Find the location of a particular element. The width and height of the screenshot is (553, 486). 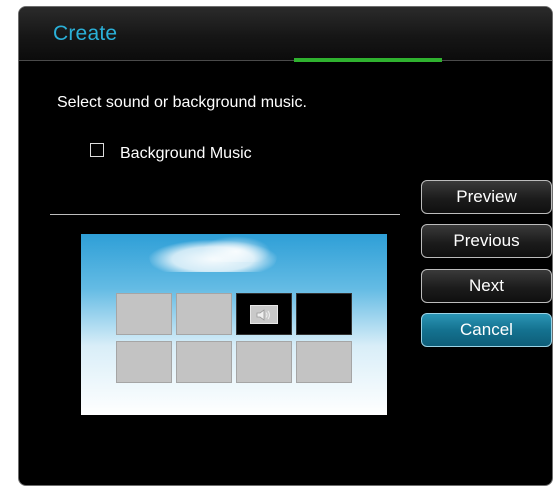

cancel-button: Cancel is located at coordinates (486, 330).